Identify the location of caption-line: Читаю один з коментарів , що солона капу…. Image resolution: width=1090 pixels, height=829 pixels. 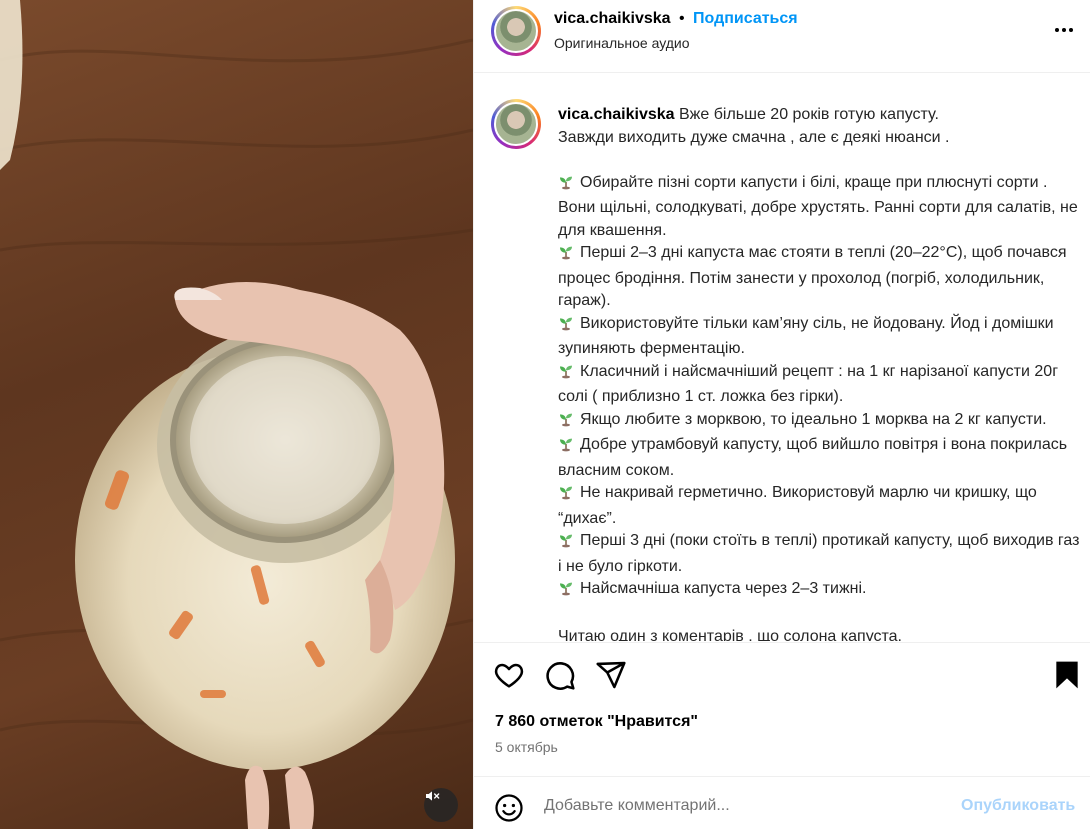
(730, 634).